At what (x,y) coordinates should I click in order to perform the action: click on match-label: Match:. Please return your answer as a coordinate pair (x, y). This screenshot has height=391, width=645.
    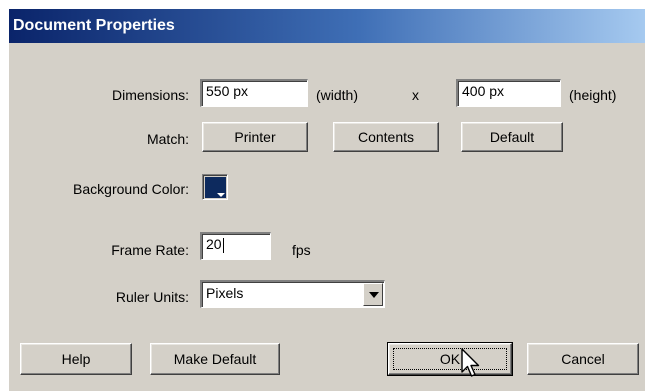
    Looking at the image, I should click on (167, 139).